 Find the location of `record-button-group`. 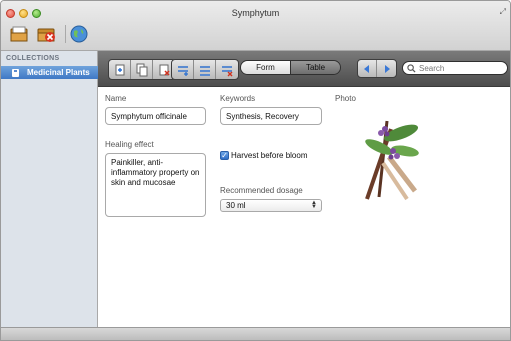

record-button-group is located at coordinates (142, 69).